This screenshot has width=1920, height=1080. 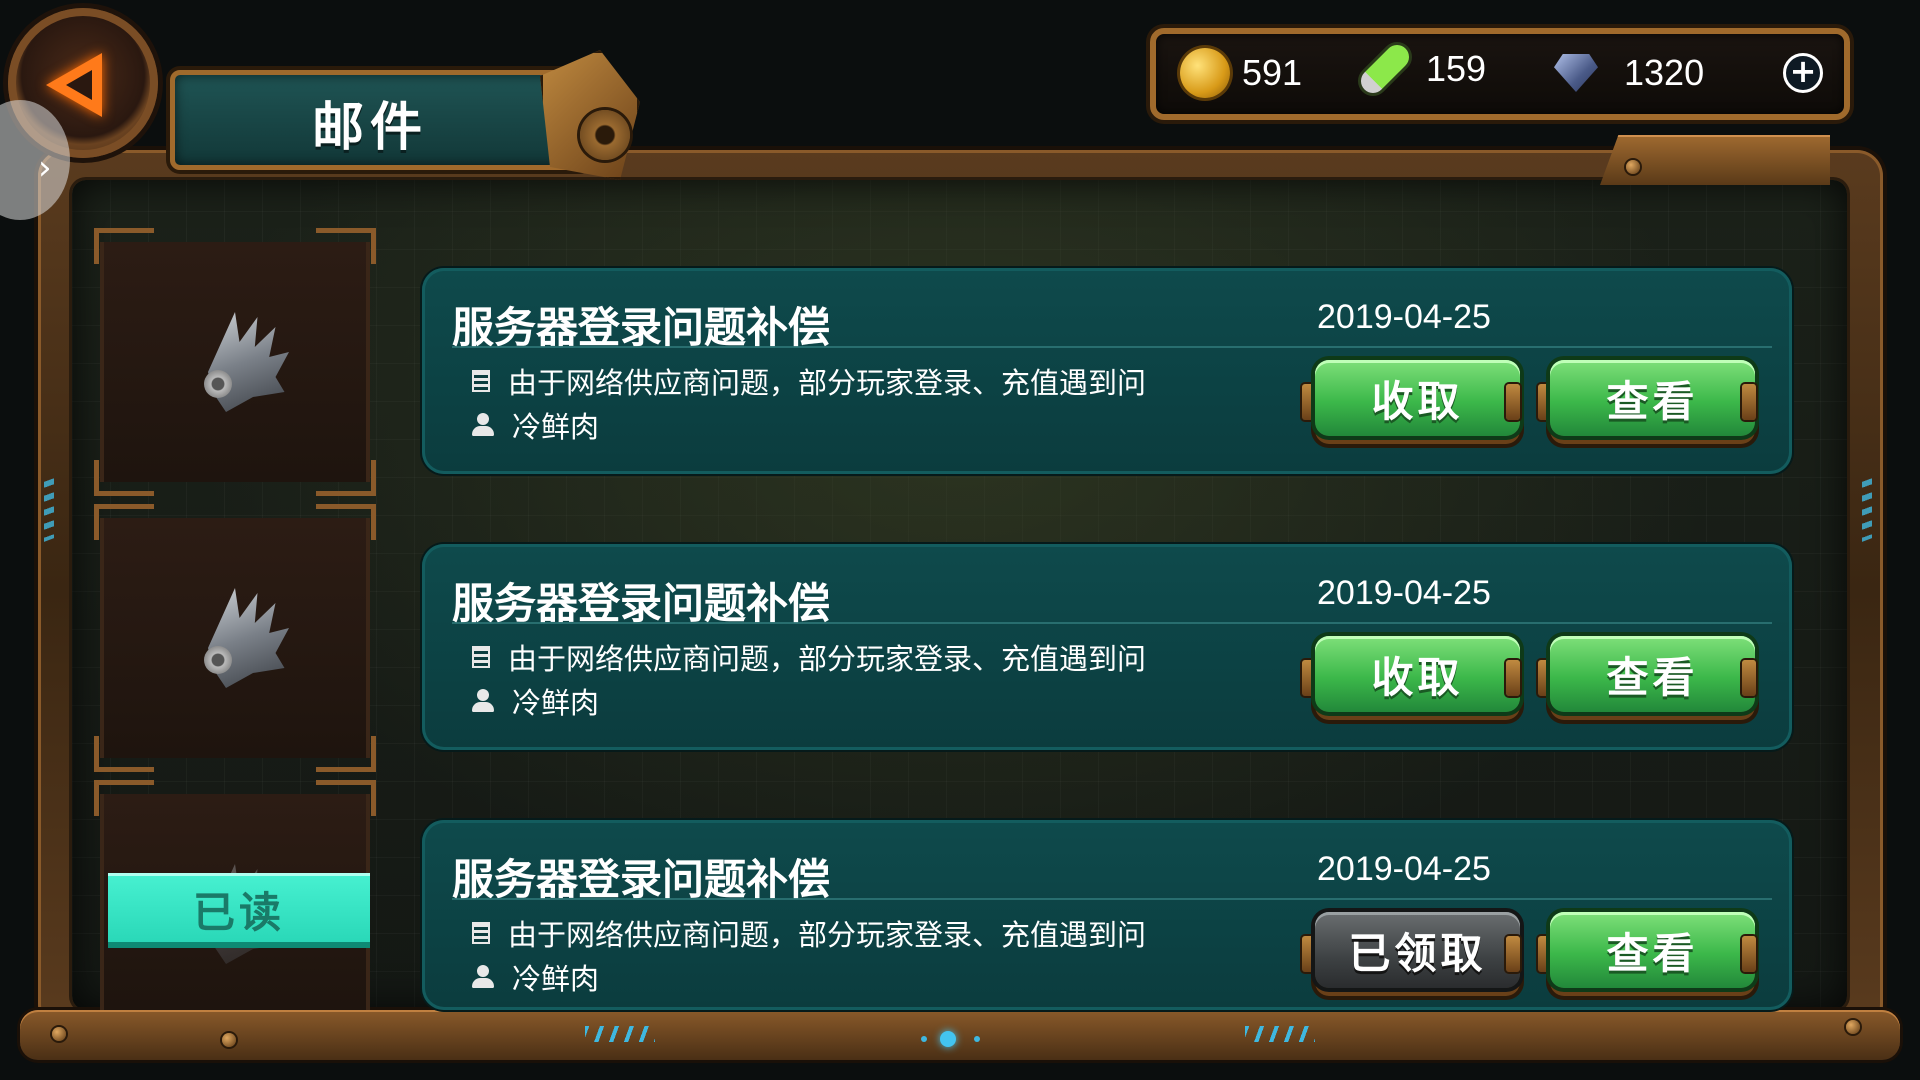 What do you see at coordinates (1576, 73) in the screenshot?
I see `diamond-icon` at bounding box center [1576, 73].